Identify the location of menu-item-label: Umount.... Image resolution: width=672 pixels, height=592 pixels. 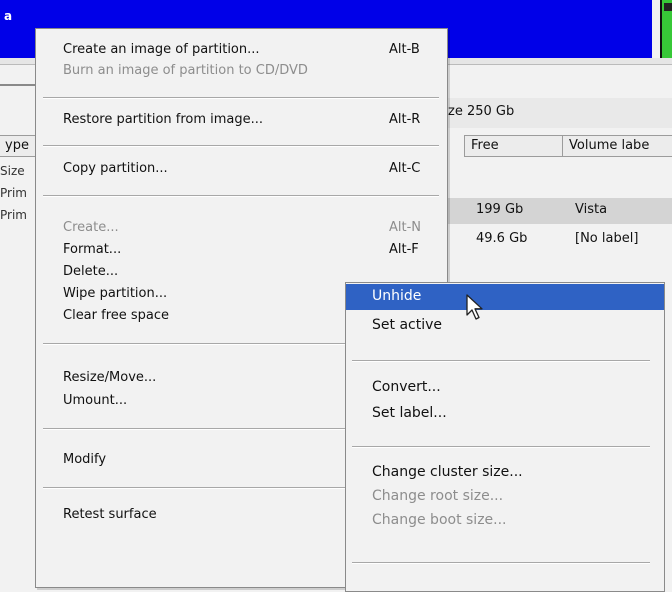
(95, 400).